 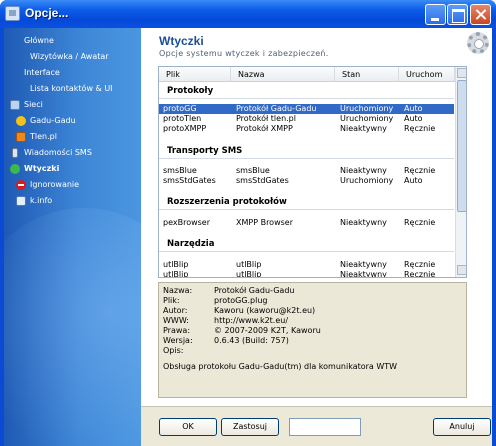 What do you see at coordinates (367, 180) in the screenshot?
I see `cell-state: Uruchomiony` at bounding box center [367, 180].